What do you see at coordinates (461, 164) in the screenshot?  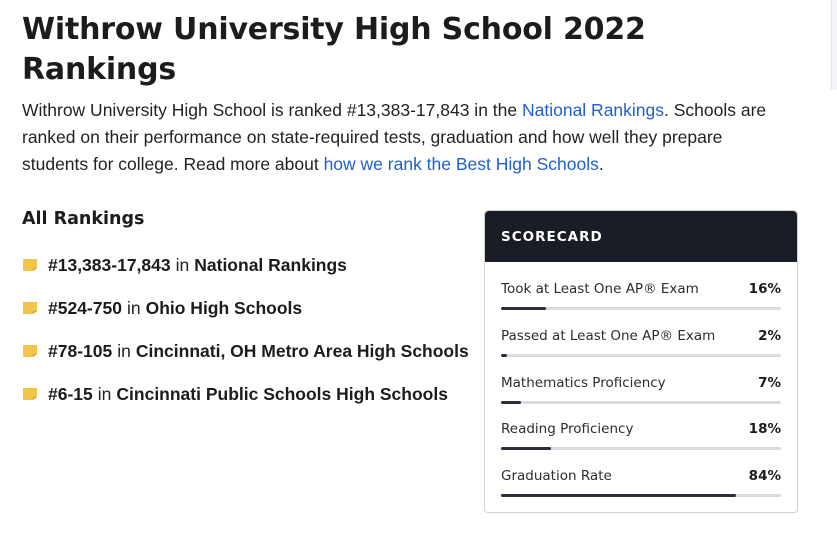 I see `how-we-rank-link: how we rank the Best High Schools` at bounding box center [461, 164].